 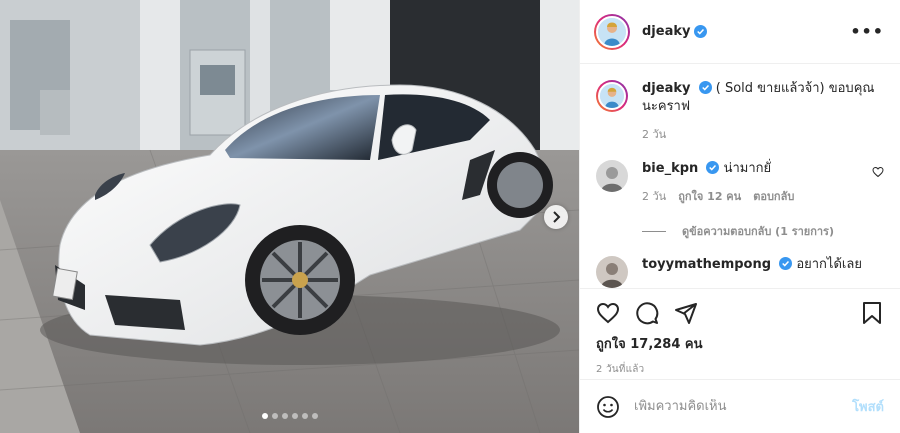 What do you see at coordinates (706, 264) in the screenshot?
I see `comment-username: toyymathempong` at bounding box center [706, 264].